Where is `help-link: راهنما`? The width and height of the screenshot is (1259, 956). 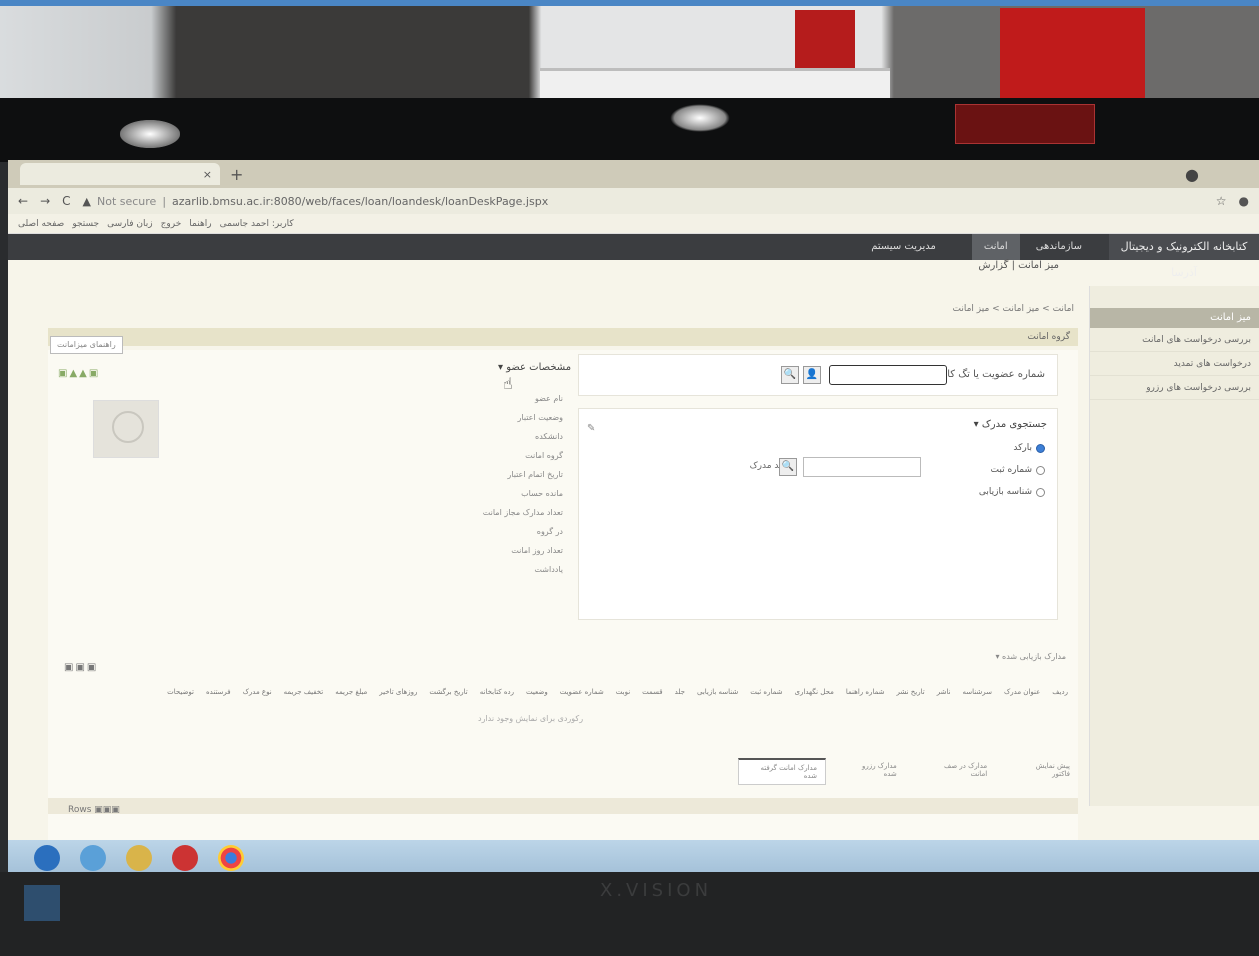
help-link: راهنما is located at coordinates (200, 224).